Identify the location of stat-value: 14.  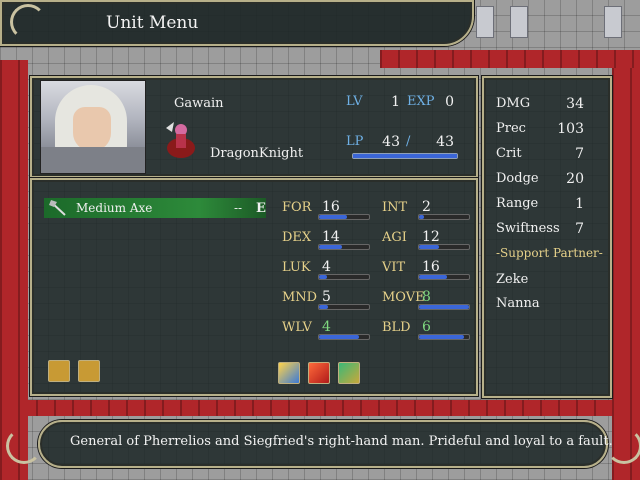
(331, 237).